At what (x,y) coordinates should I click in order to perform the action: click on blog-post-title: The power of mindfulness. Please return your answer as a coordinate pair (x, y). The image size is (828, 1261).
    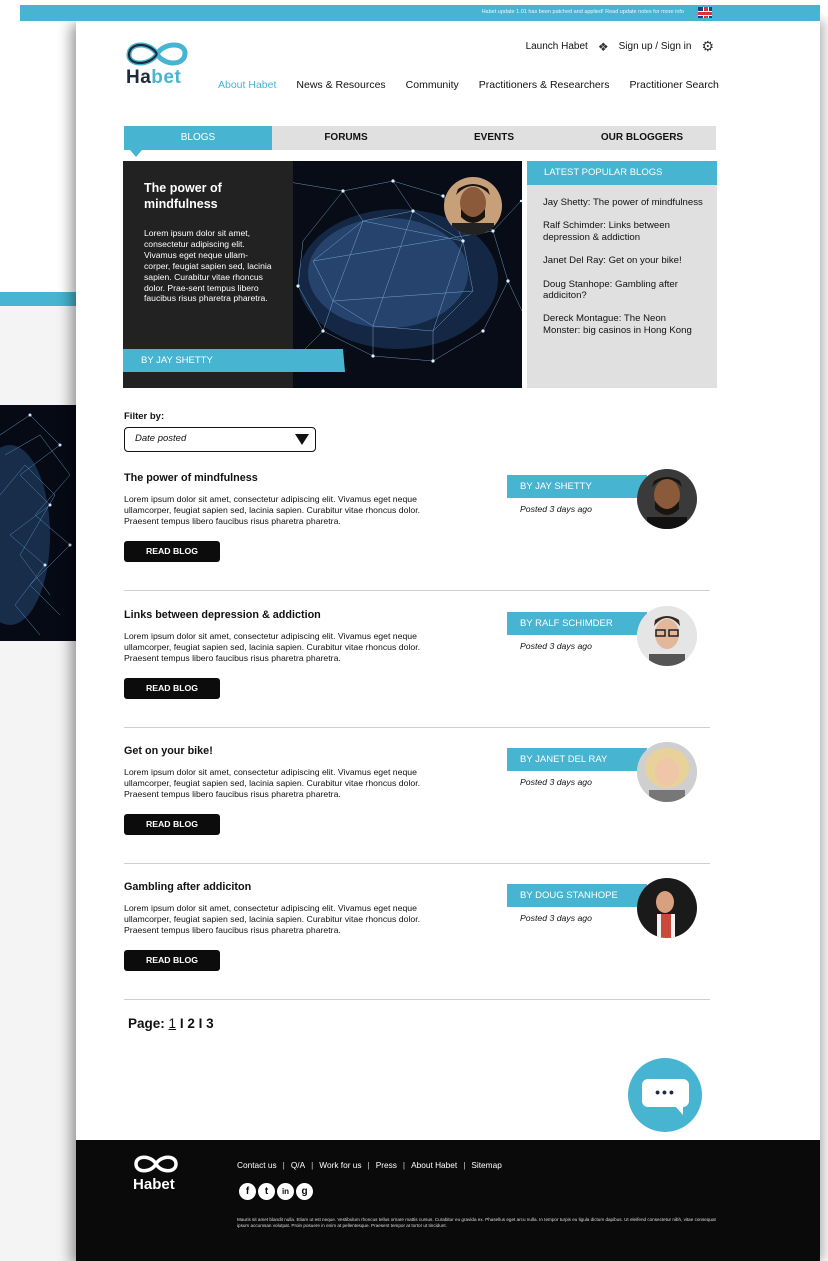
    Looking at the image, I should click on (191, 478).